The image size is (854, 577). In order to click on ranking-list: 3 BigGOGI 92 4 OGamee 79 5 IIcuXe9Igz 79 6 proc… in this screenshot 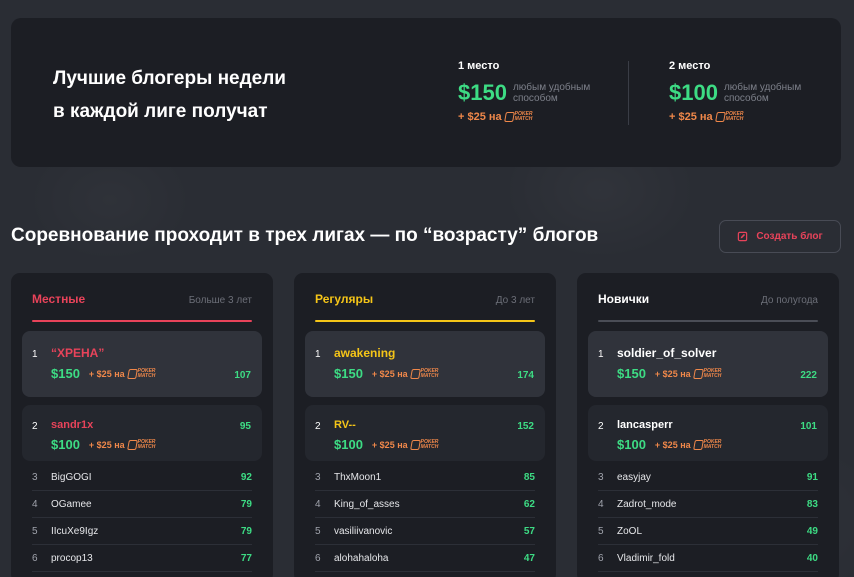, I will do `click(142, 518)`.